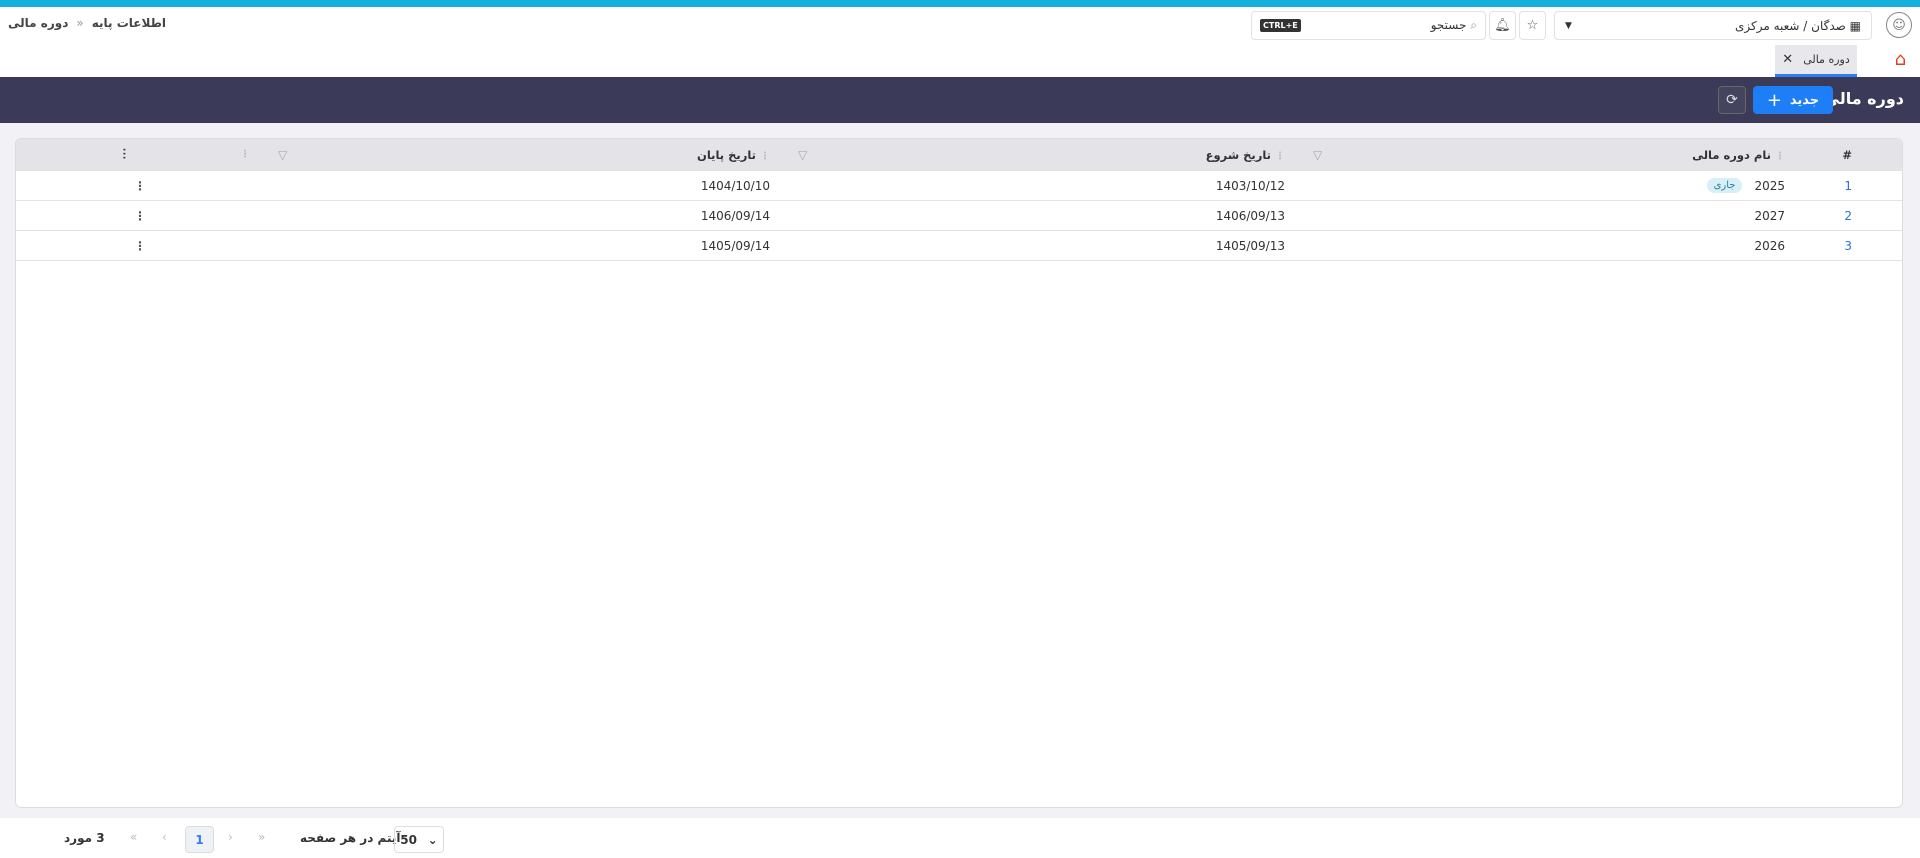 Image resolution: width=1920 pixels, height=858 pixels. What do you see at coordinates (1850, 185) in the screenshot?
I see `row-number: 1` at bounding box center [1850, 185].